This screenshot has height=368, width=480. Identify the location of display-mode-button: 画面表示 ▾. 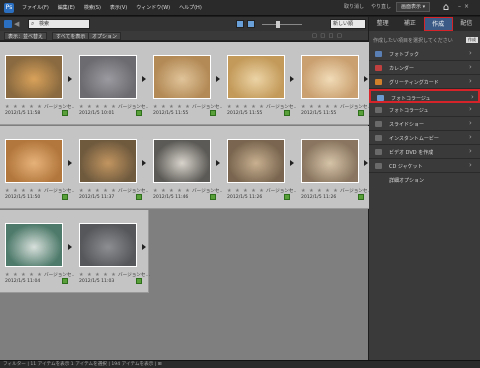
(413, 7).